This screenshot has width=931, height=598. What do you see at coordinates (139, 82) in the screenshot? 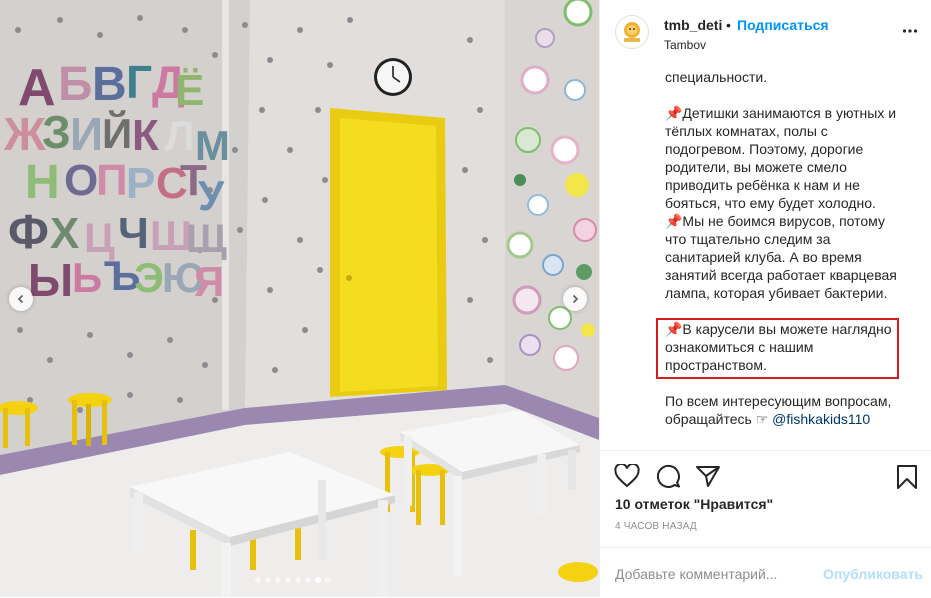
I see `svg-text: Г` at bounding box center [139, 82].